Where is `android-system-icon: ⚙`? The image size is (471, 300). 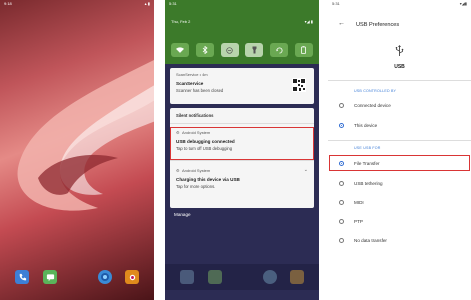 android-system-icon: ⚙ is located at coordinates (178, 170).